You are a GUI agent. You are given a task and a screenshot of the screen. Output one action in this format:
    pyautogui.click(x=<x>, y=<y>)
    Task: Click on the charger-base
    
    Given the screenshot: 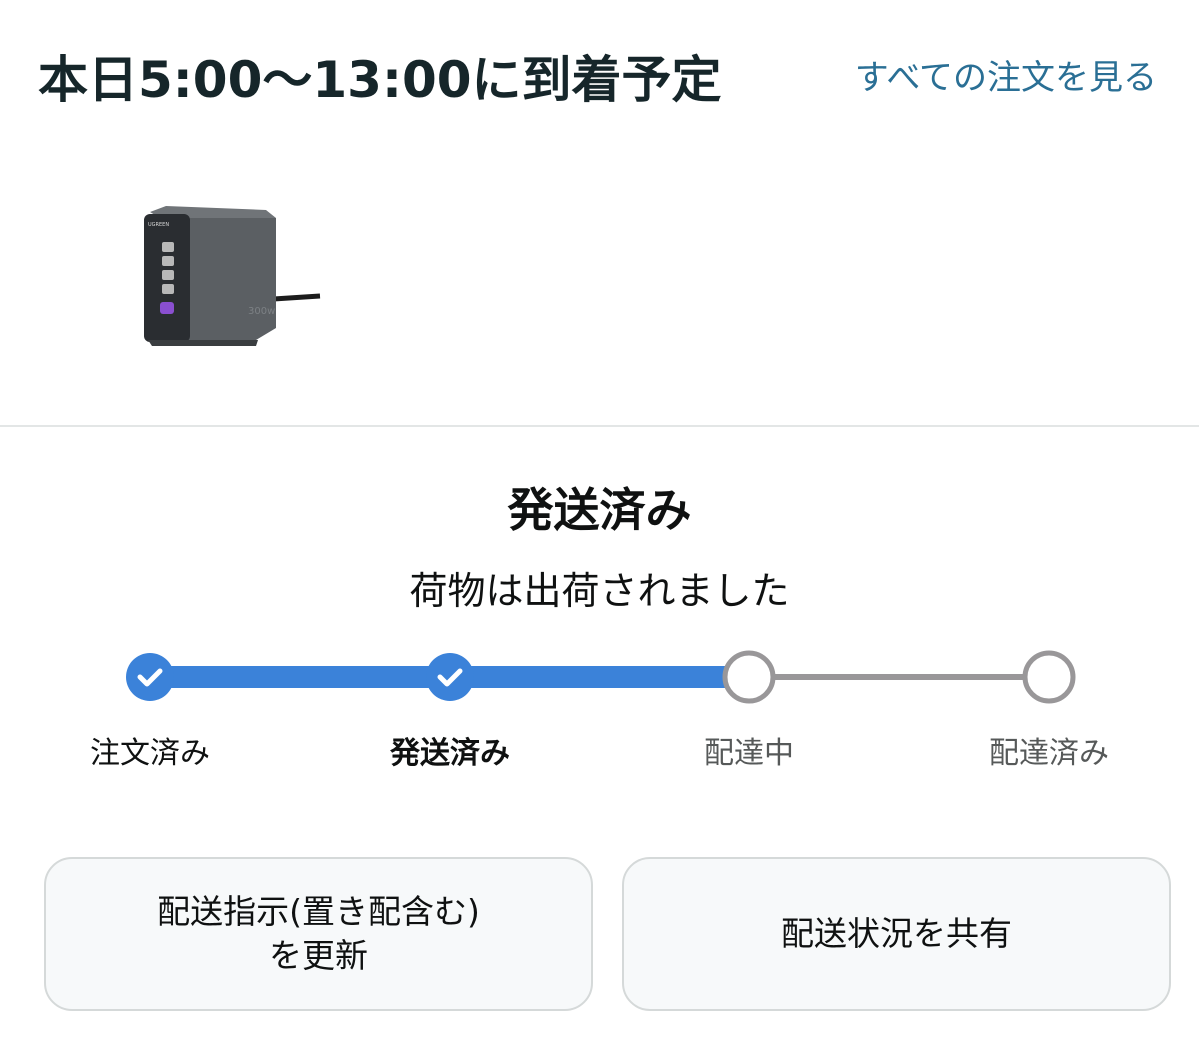 What is the action you would take?
    pyautogui.click(x=203, y=343)
    